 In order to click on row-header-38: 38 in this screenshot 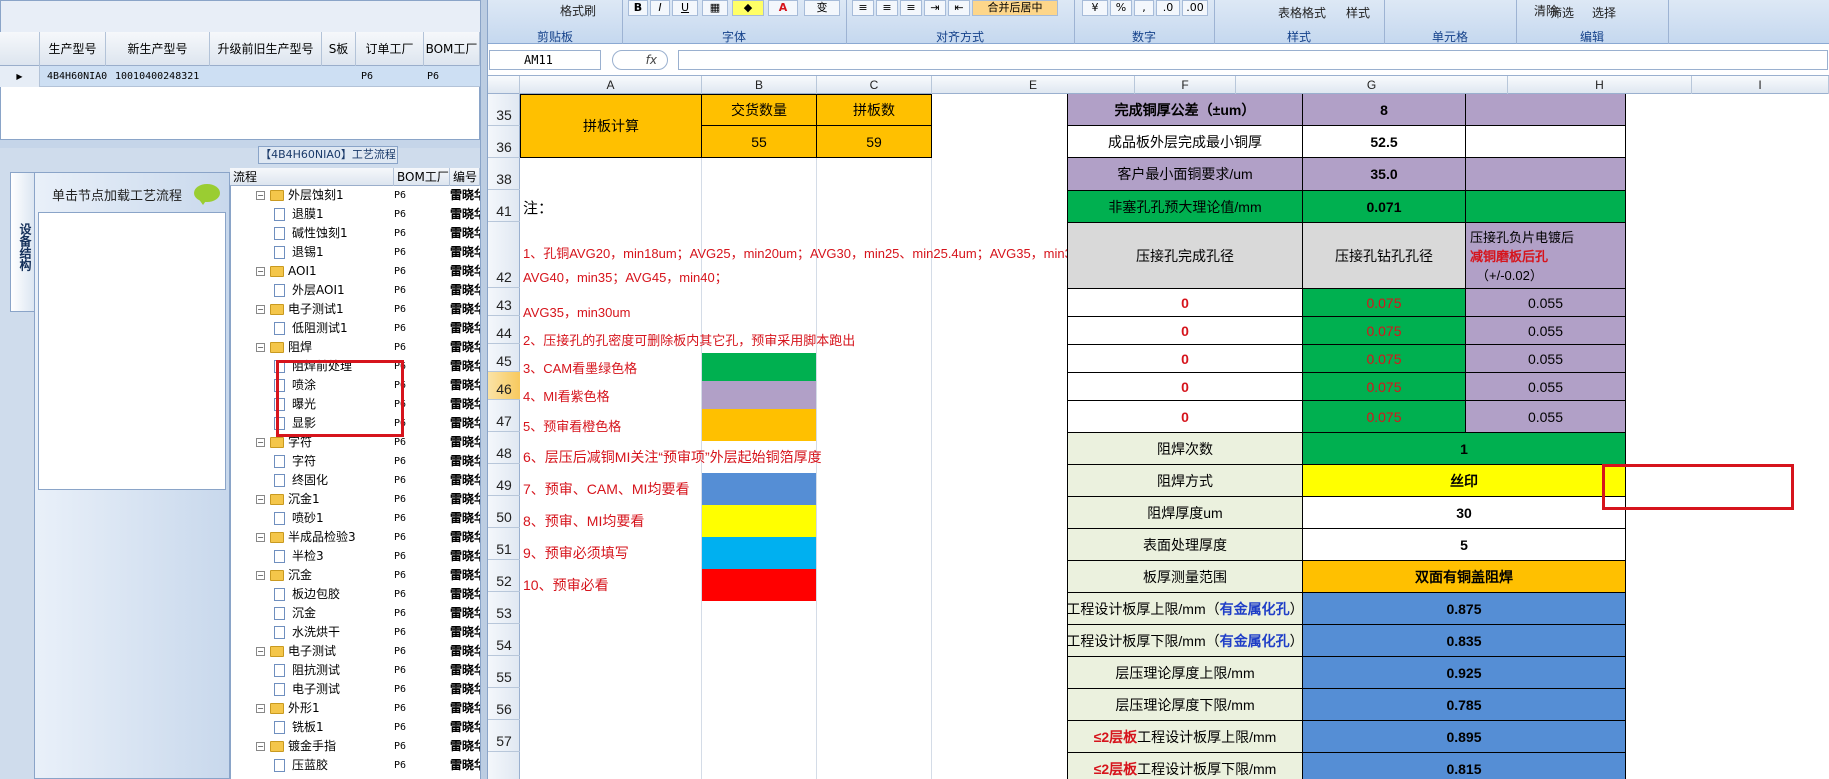, I will do `click(504, 174)`.